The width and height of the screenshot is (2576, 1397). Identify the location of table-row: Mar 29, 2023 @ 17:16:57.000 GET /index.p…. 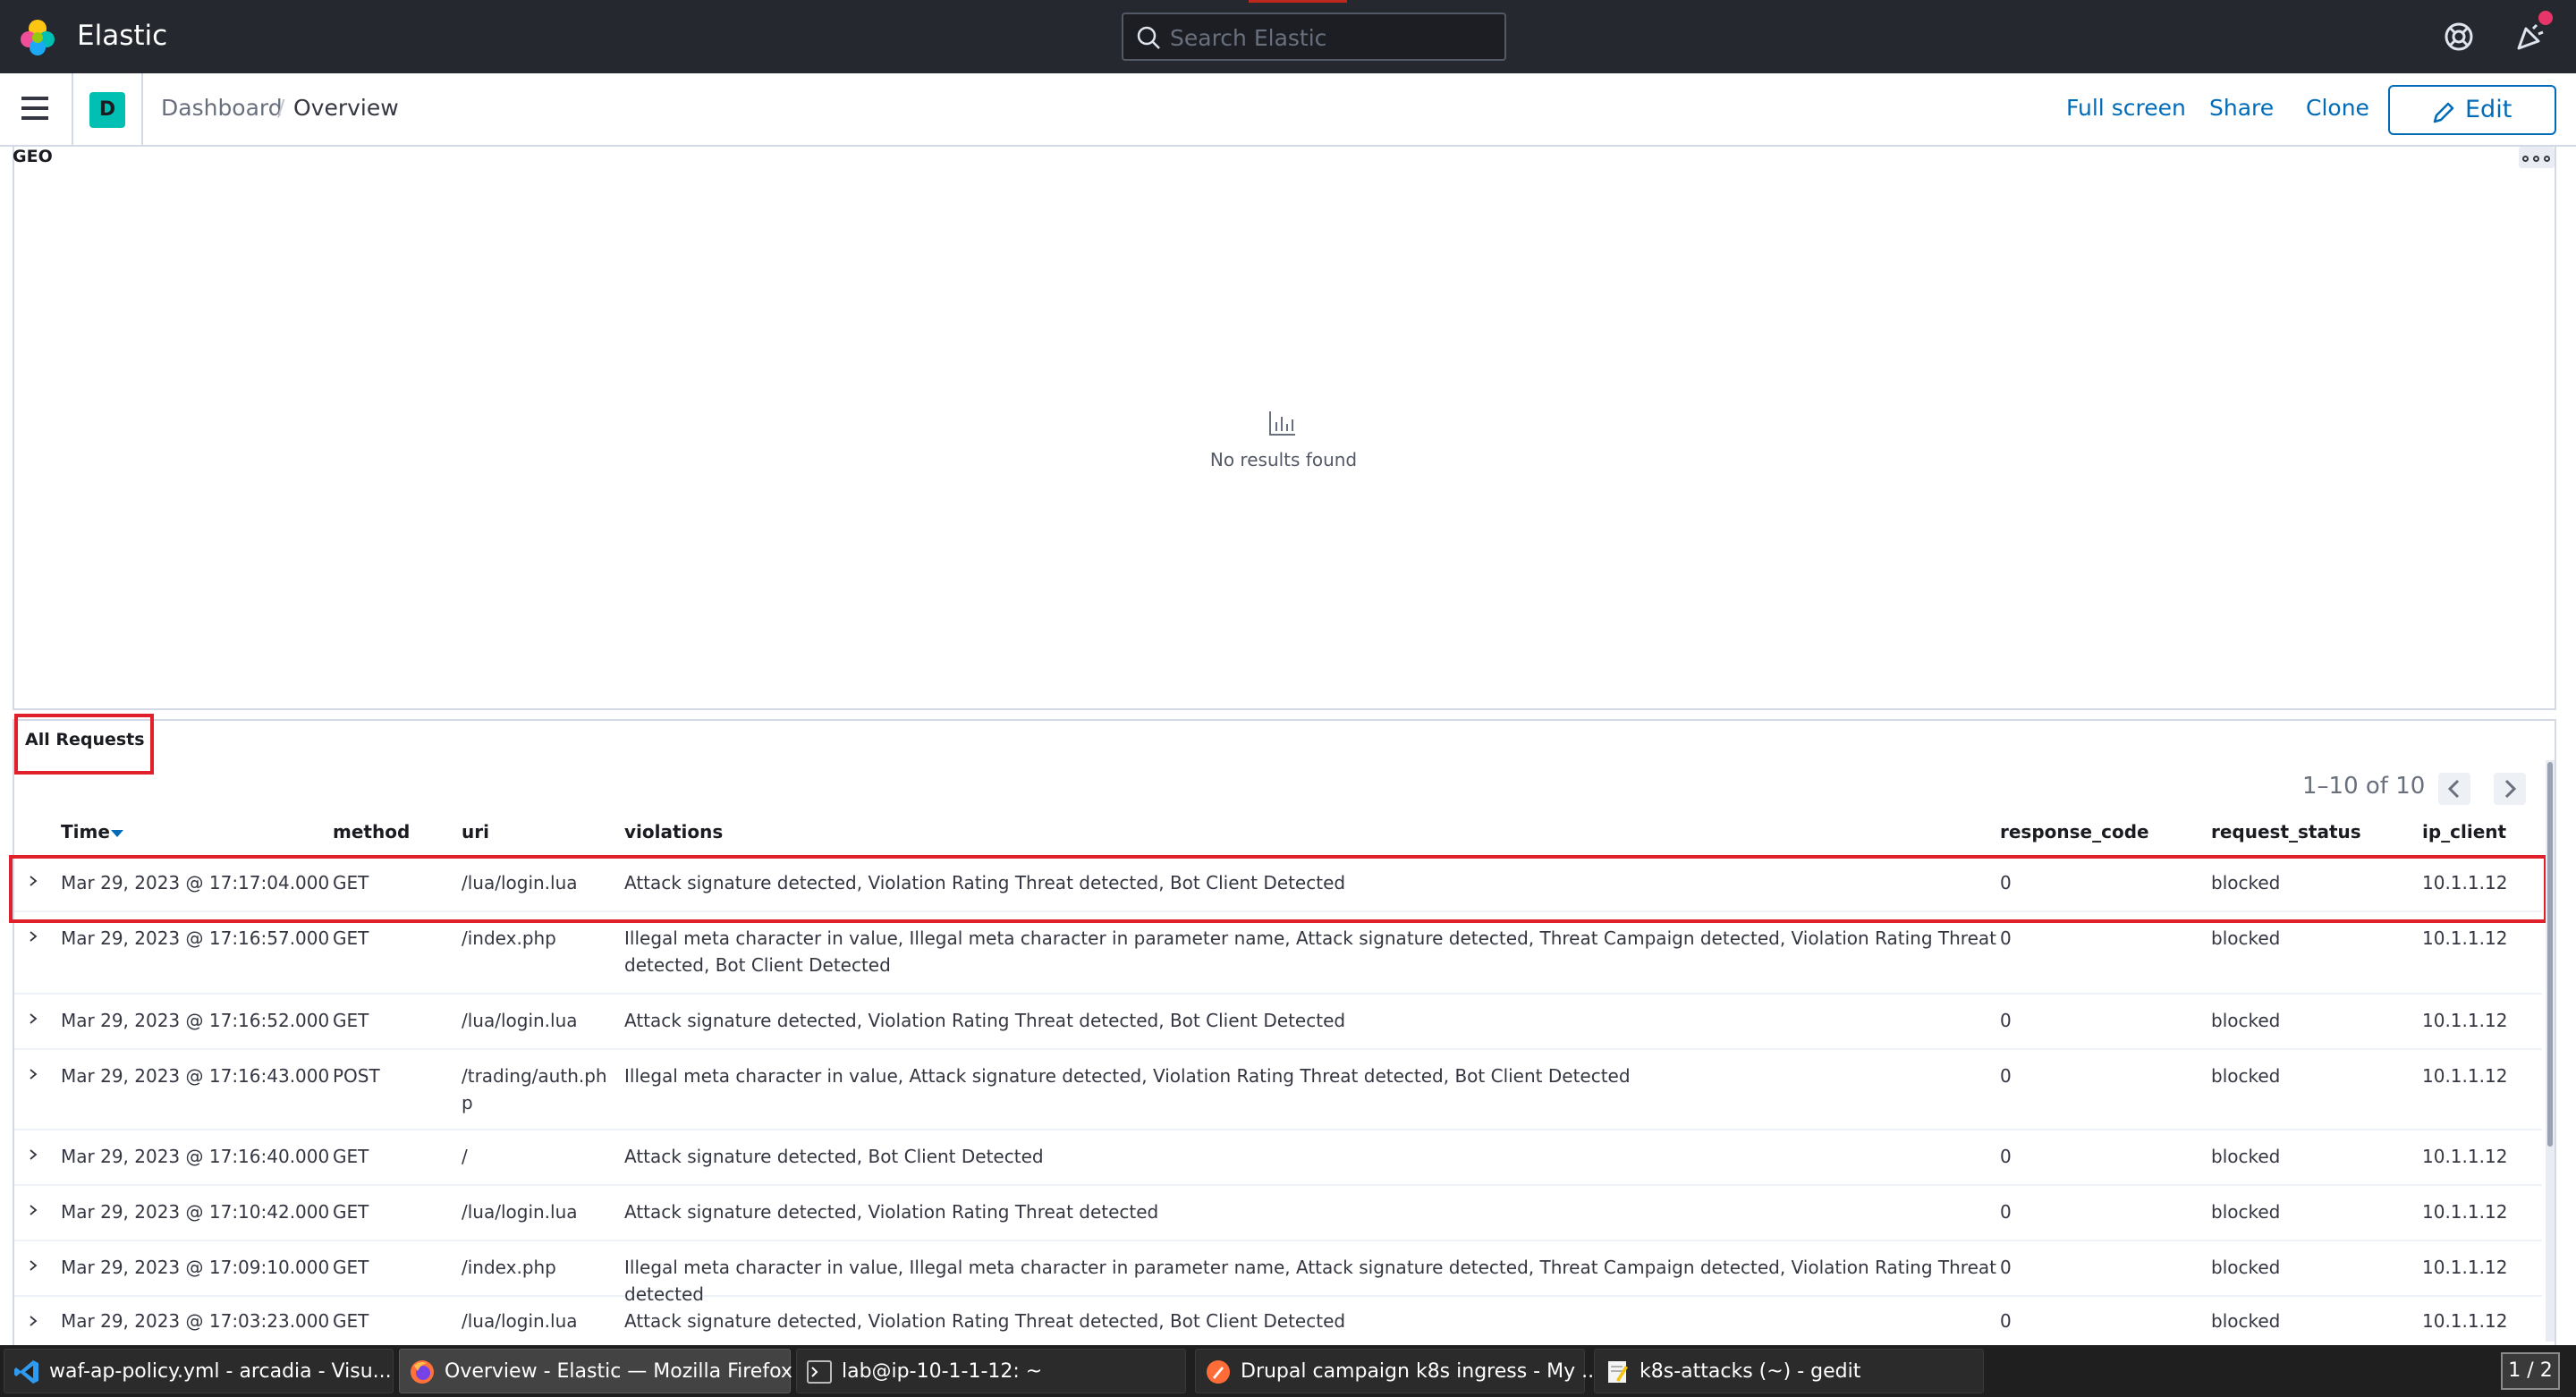
(1278, 953).